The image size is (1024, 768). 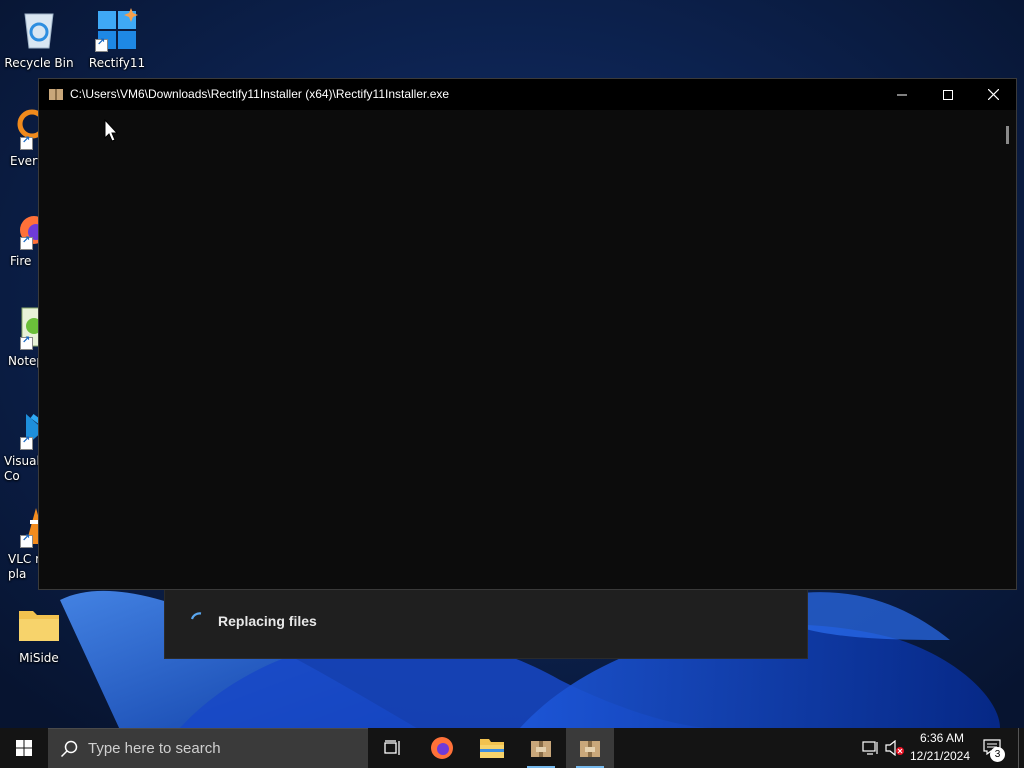 I want to click on desktop-icon-label: Rectify11 Control, so click(x=117, y=63).